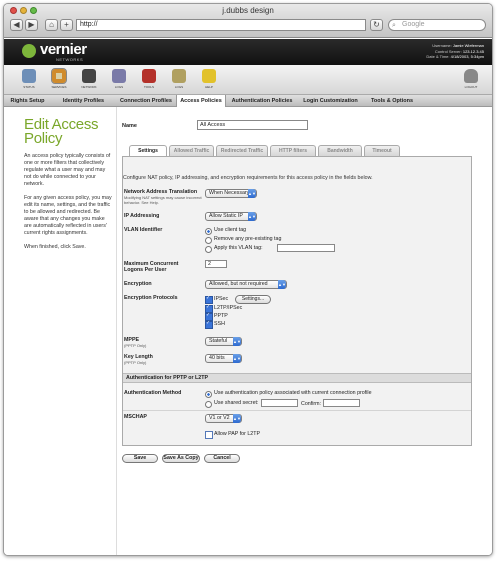 Image resolution: width=498 pixels, height=561 pixels. I want to click on forward-button: ▶, so click(31, 25).